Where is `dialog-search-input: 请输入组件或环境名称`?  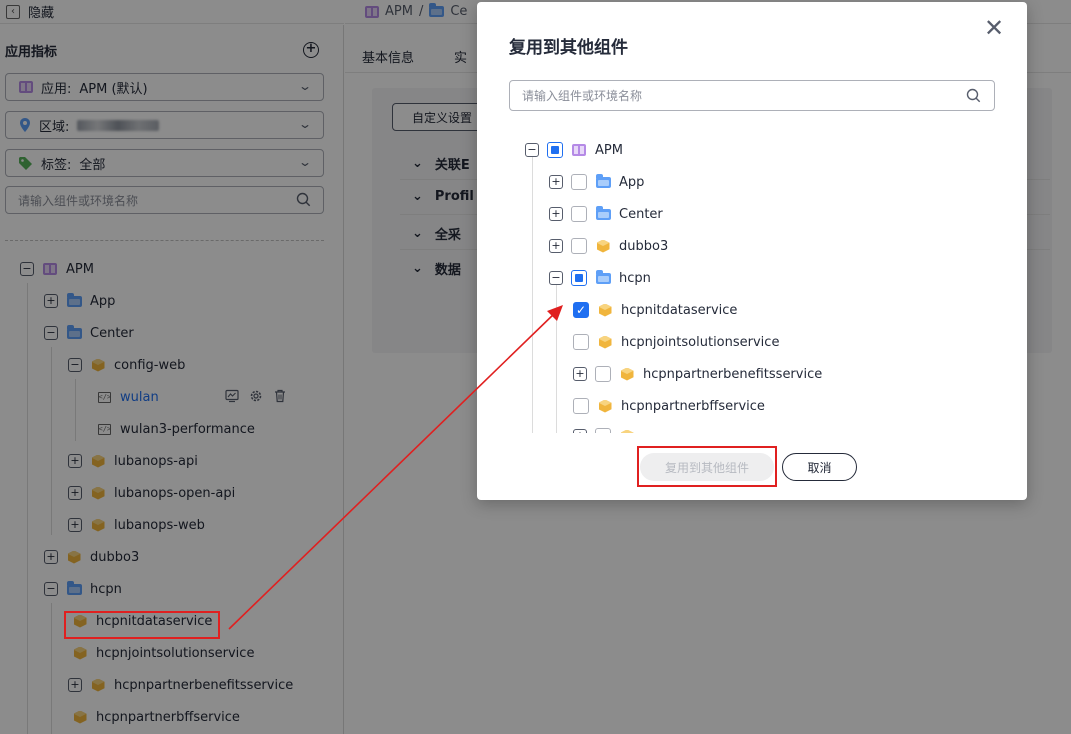 dialog-search-input: 请输入组件或环境名称 is located at coordinates (752, 95).